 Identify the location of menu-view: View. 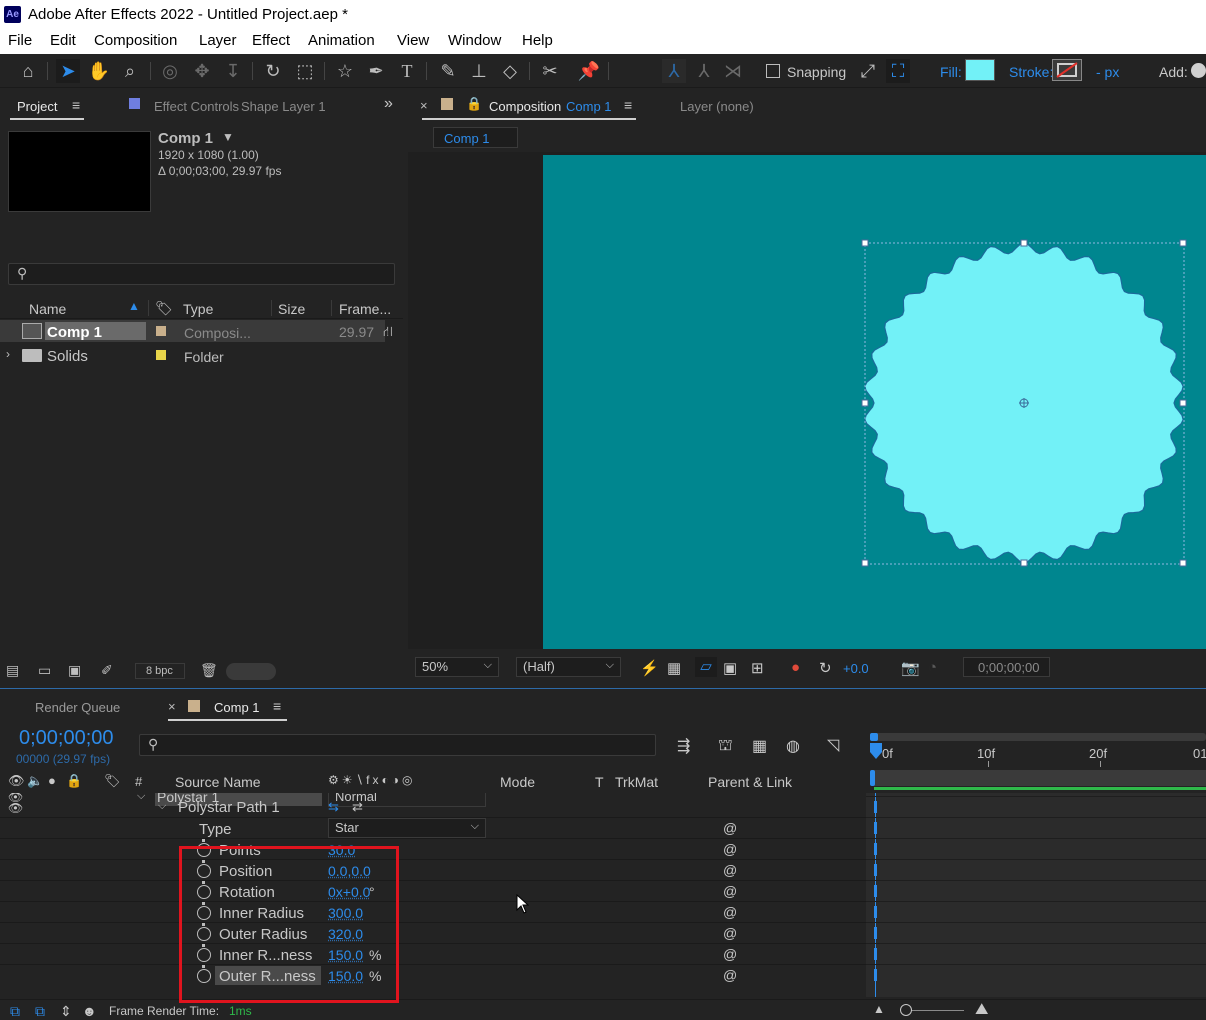
(413, 40).